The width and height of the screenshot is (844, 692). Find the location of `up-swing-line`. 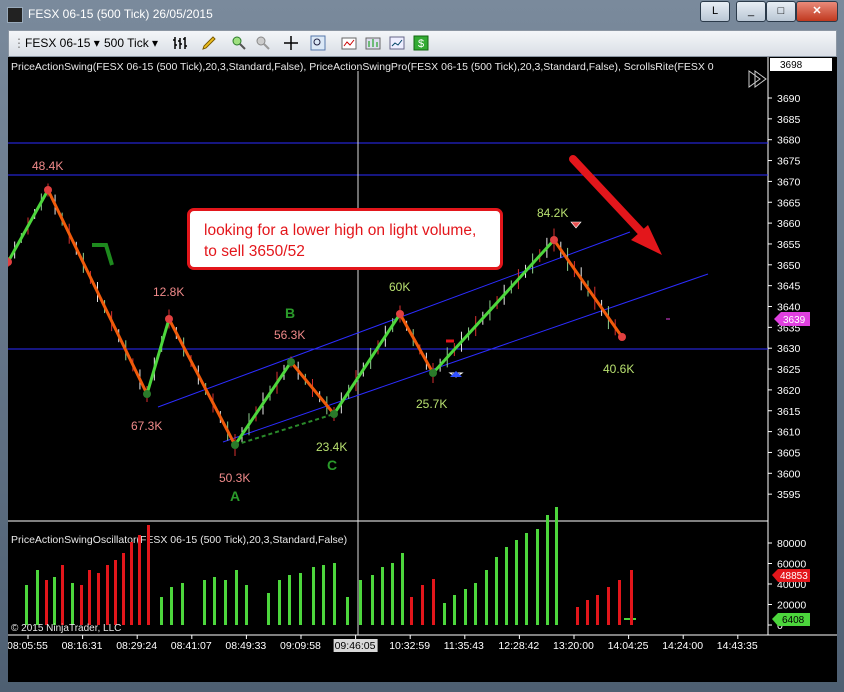

up-swing-line is located at coordinates (28, 226).